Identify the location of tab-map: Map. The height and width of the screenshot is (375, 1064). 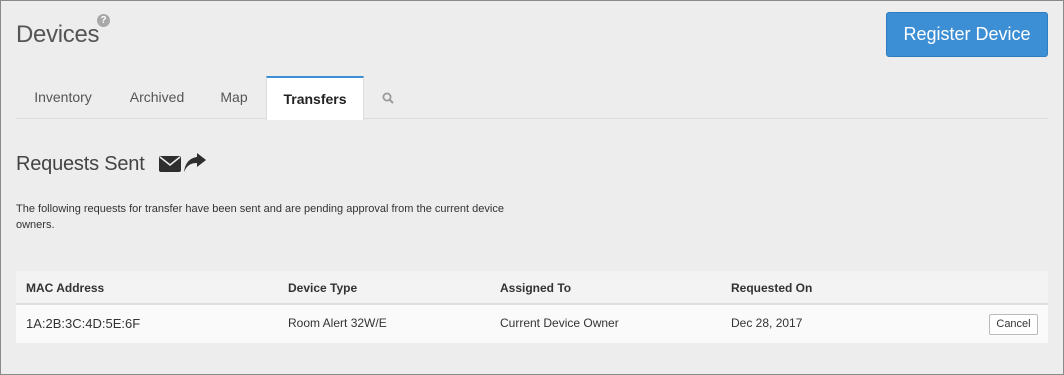
(234, 97).